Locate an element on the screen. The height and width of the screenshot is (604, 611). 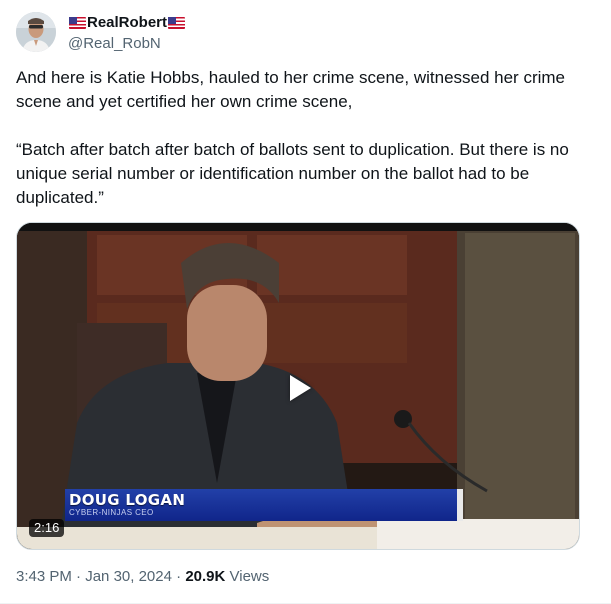
lower-third-accent is located at coordinates (460, 505).